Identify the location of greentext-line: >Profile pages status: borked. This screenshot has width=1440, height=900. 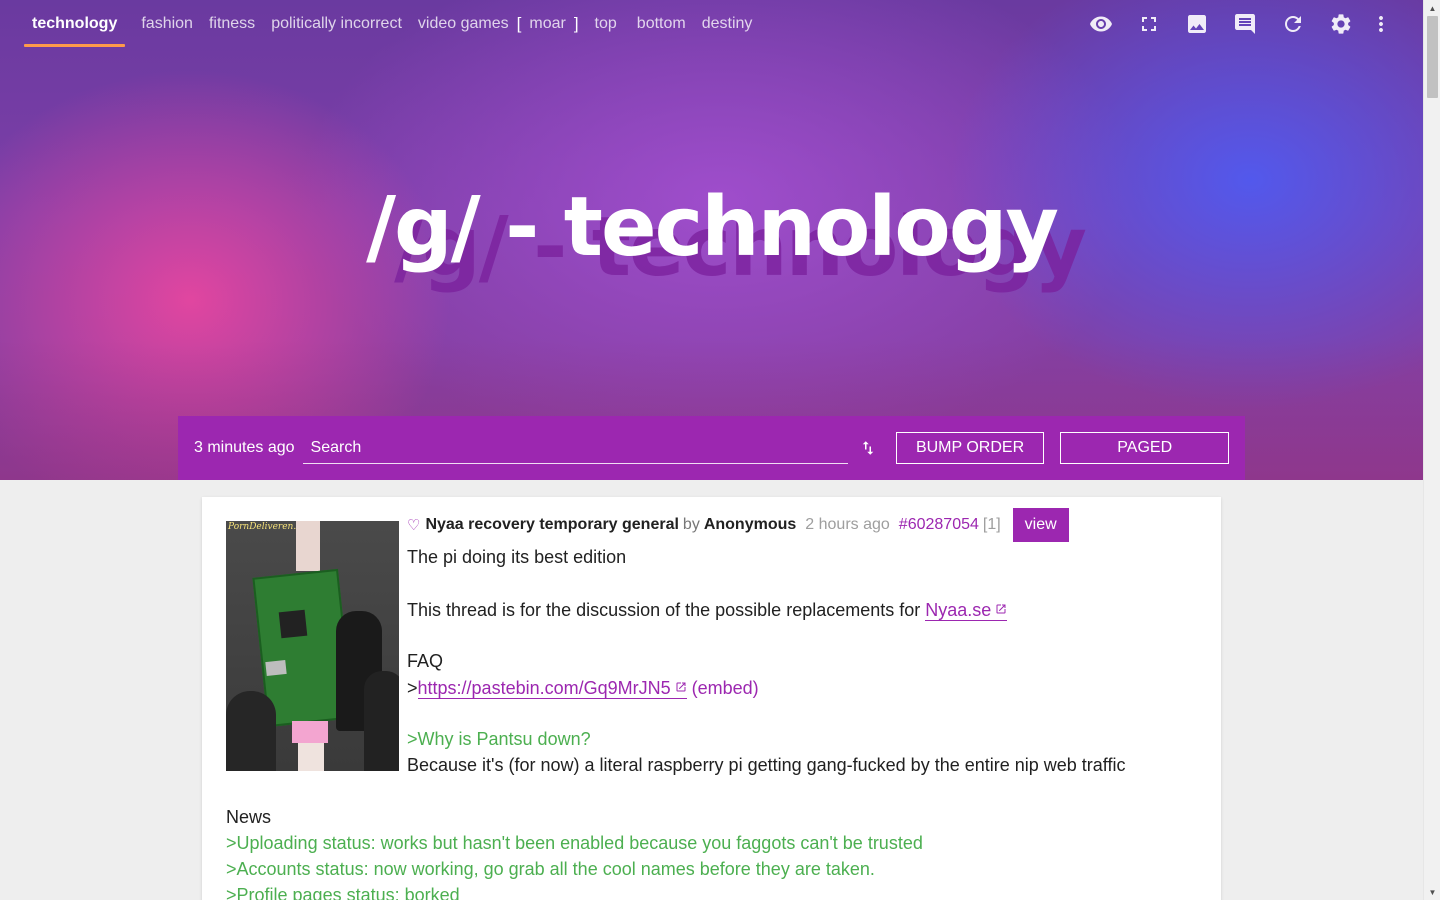
(343, 892).